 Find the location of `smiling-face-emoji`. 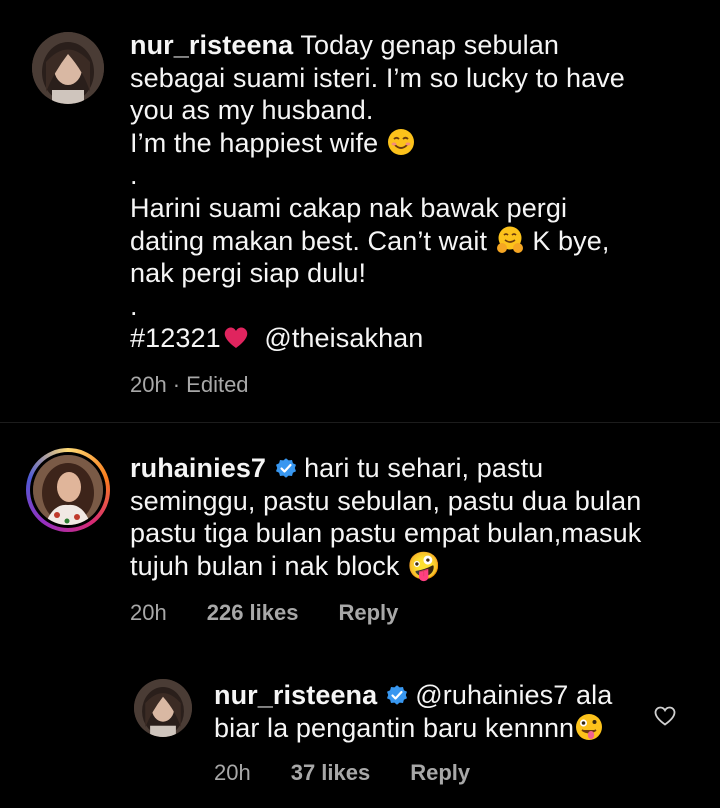

smiling-face-emoji is located at coordinates (400, 141).